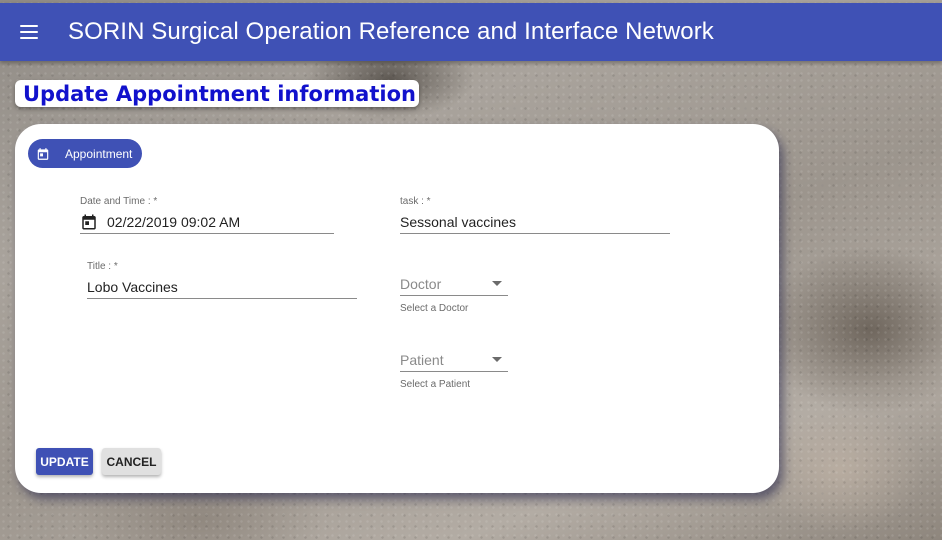 The height and width of the screenshot is (540, 942). Describe the element at coordinates (131, 461) in the screenshot. I see `cancel-button: CANCEL` at that location.